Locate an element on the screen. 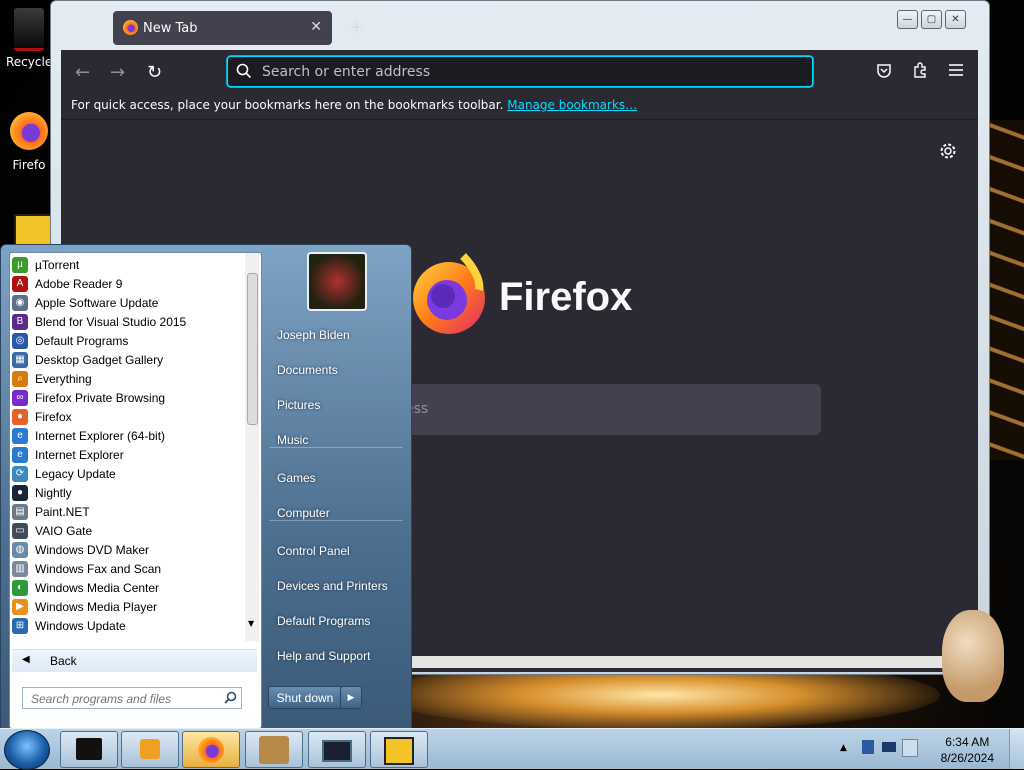 This screenshot has height=770, width=1024. back-button: ◀ Back is located at coordinates (134, 660).